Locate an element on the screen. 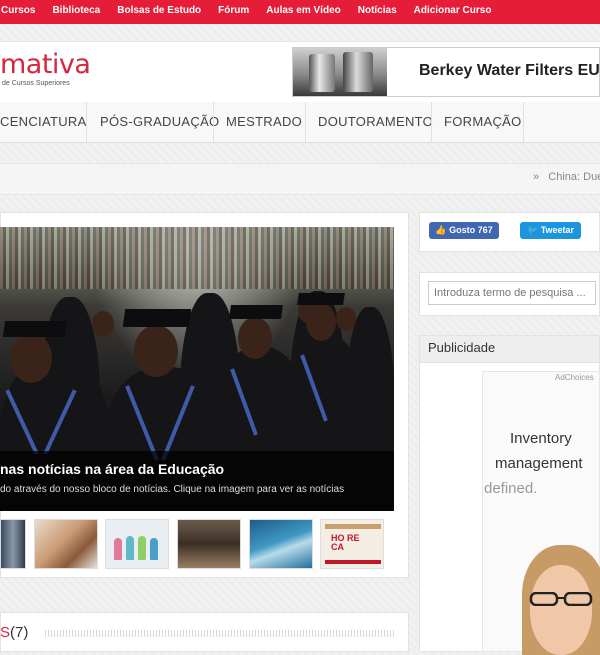 This screenshot has height=655, width=600. ad-woman-face is located at coordinates (561, 610).